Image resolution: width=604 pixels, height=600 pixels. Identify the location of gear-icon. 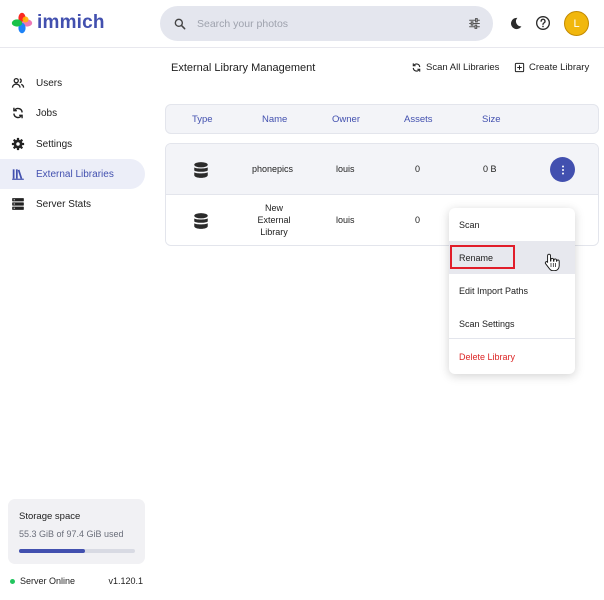
(18, 144).